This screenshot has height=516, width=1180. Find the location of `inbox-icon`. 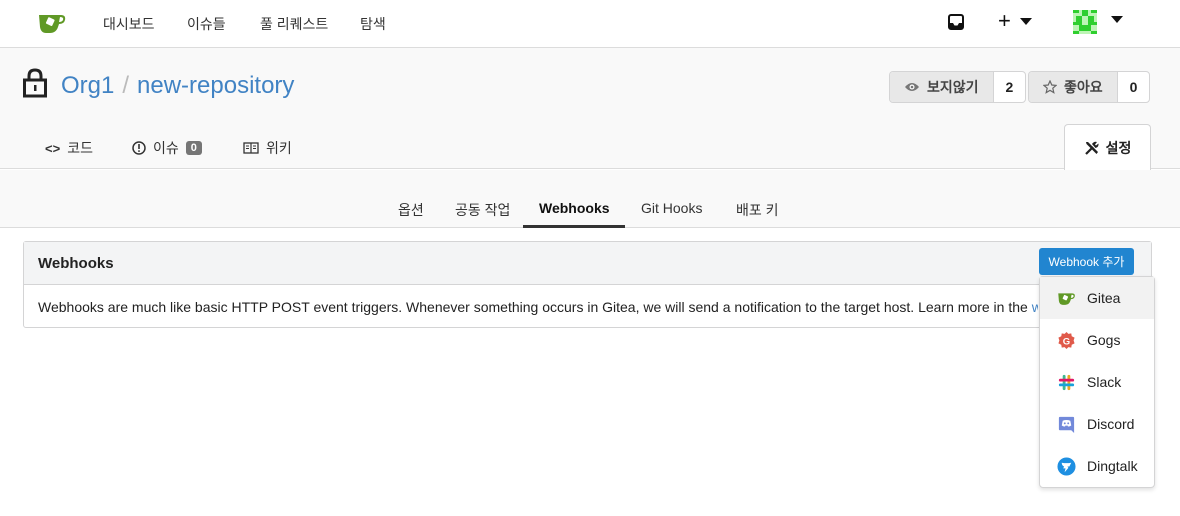

inbox-icon is located at coordinates (956, 22).